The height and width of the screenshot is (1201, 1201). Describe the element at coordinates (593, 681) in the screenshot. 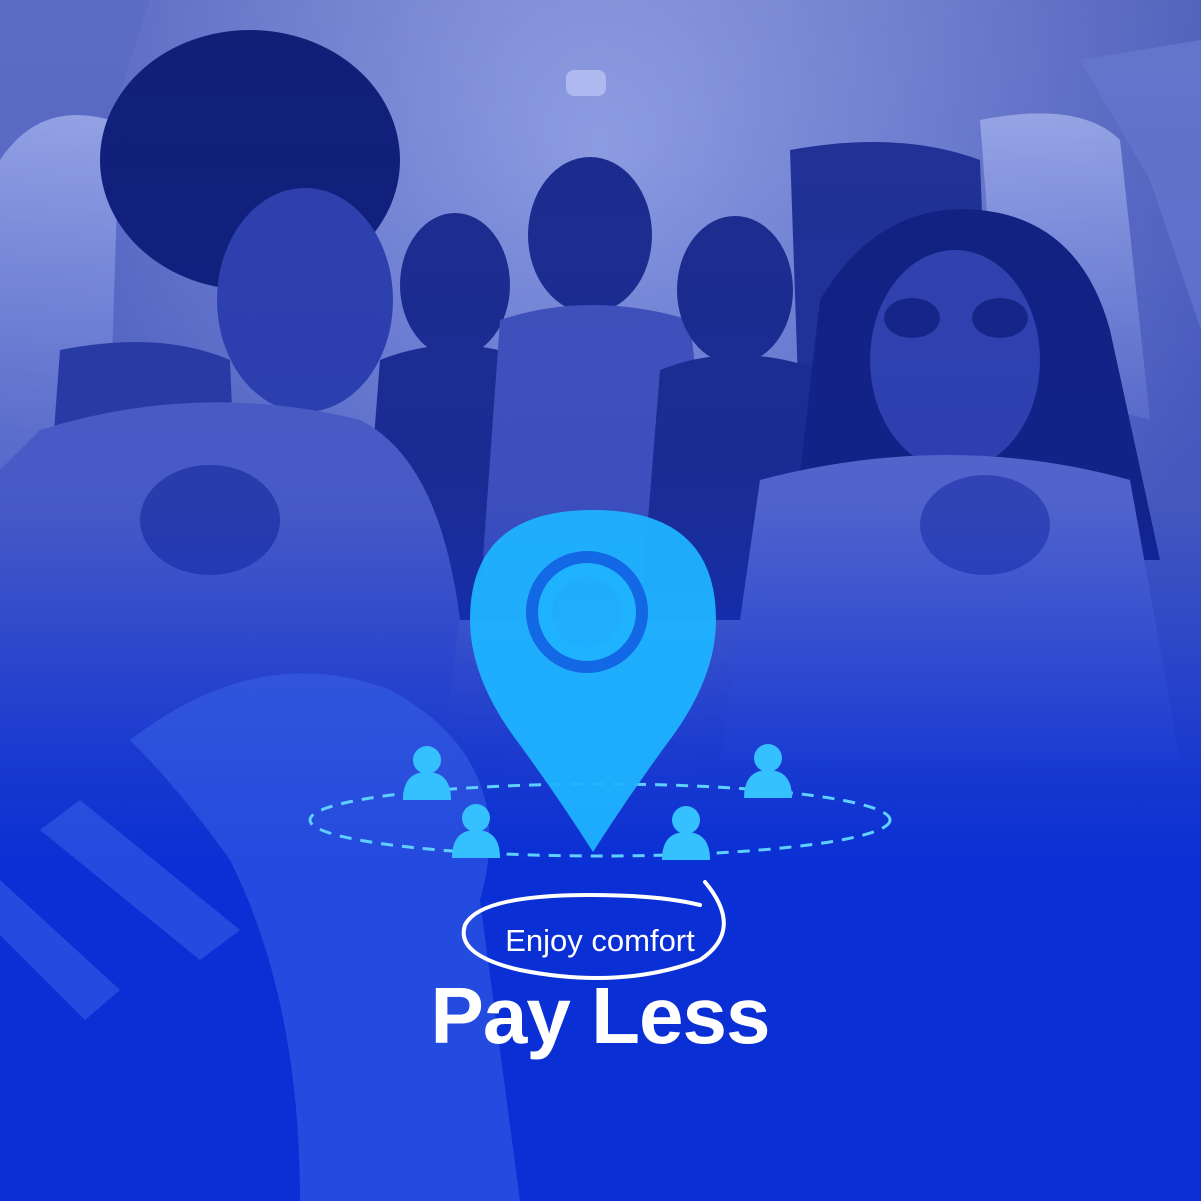

I see `location-pin-icon` at that location.